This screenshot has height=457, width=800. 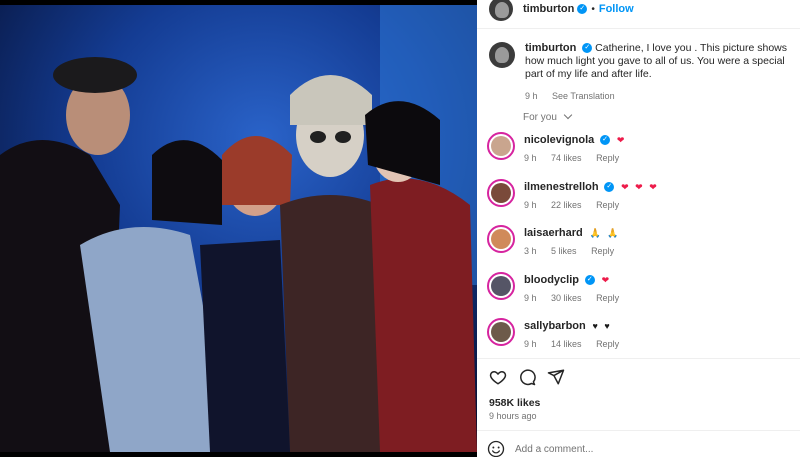 I want to click on header-divider, so click(x=638, y=28).